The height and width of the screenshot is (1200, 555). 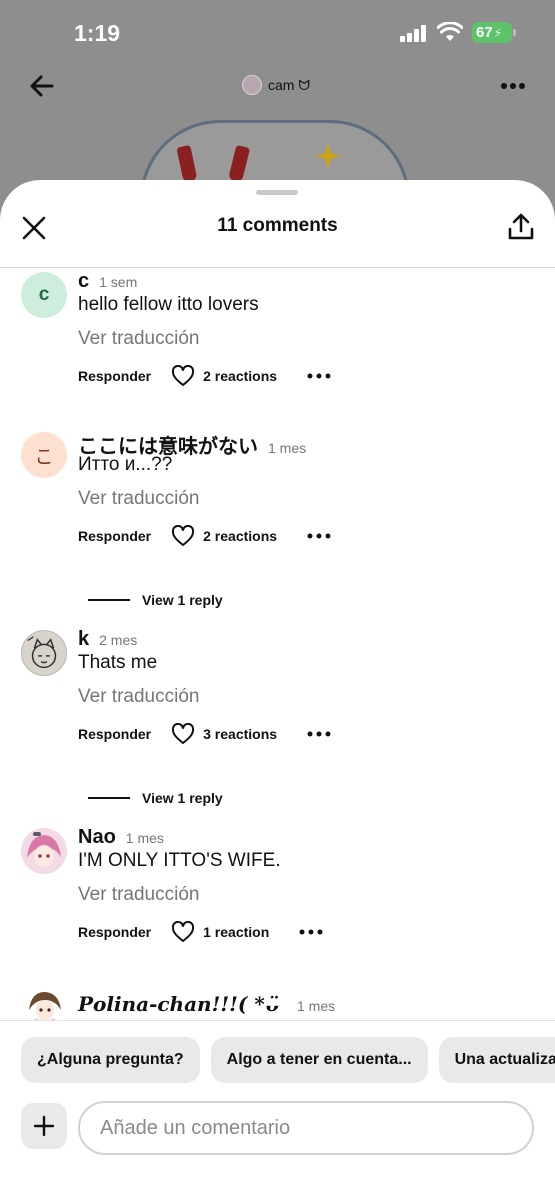 I want to click on signal-icon, so click(x=414, y=33).